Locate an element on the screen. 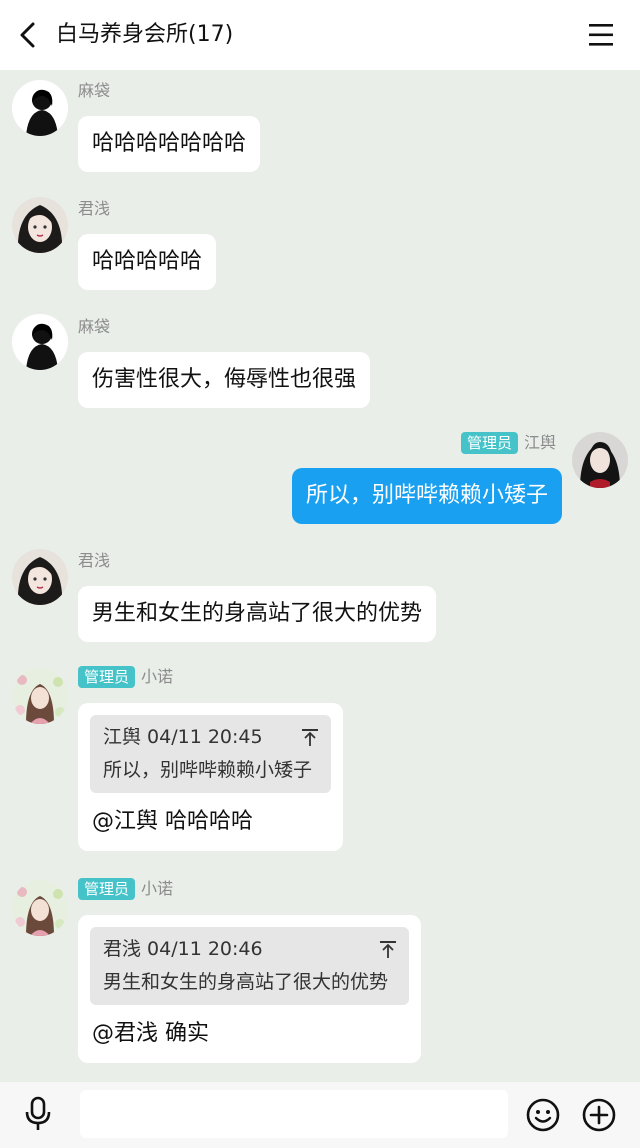 This screenshot has height=1148, width=640. input-toolbar is located at coordinates (320, 1115).